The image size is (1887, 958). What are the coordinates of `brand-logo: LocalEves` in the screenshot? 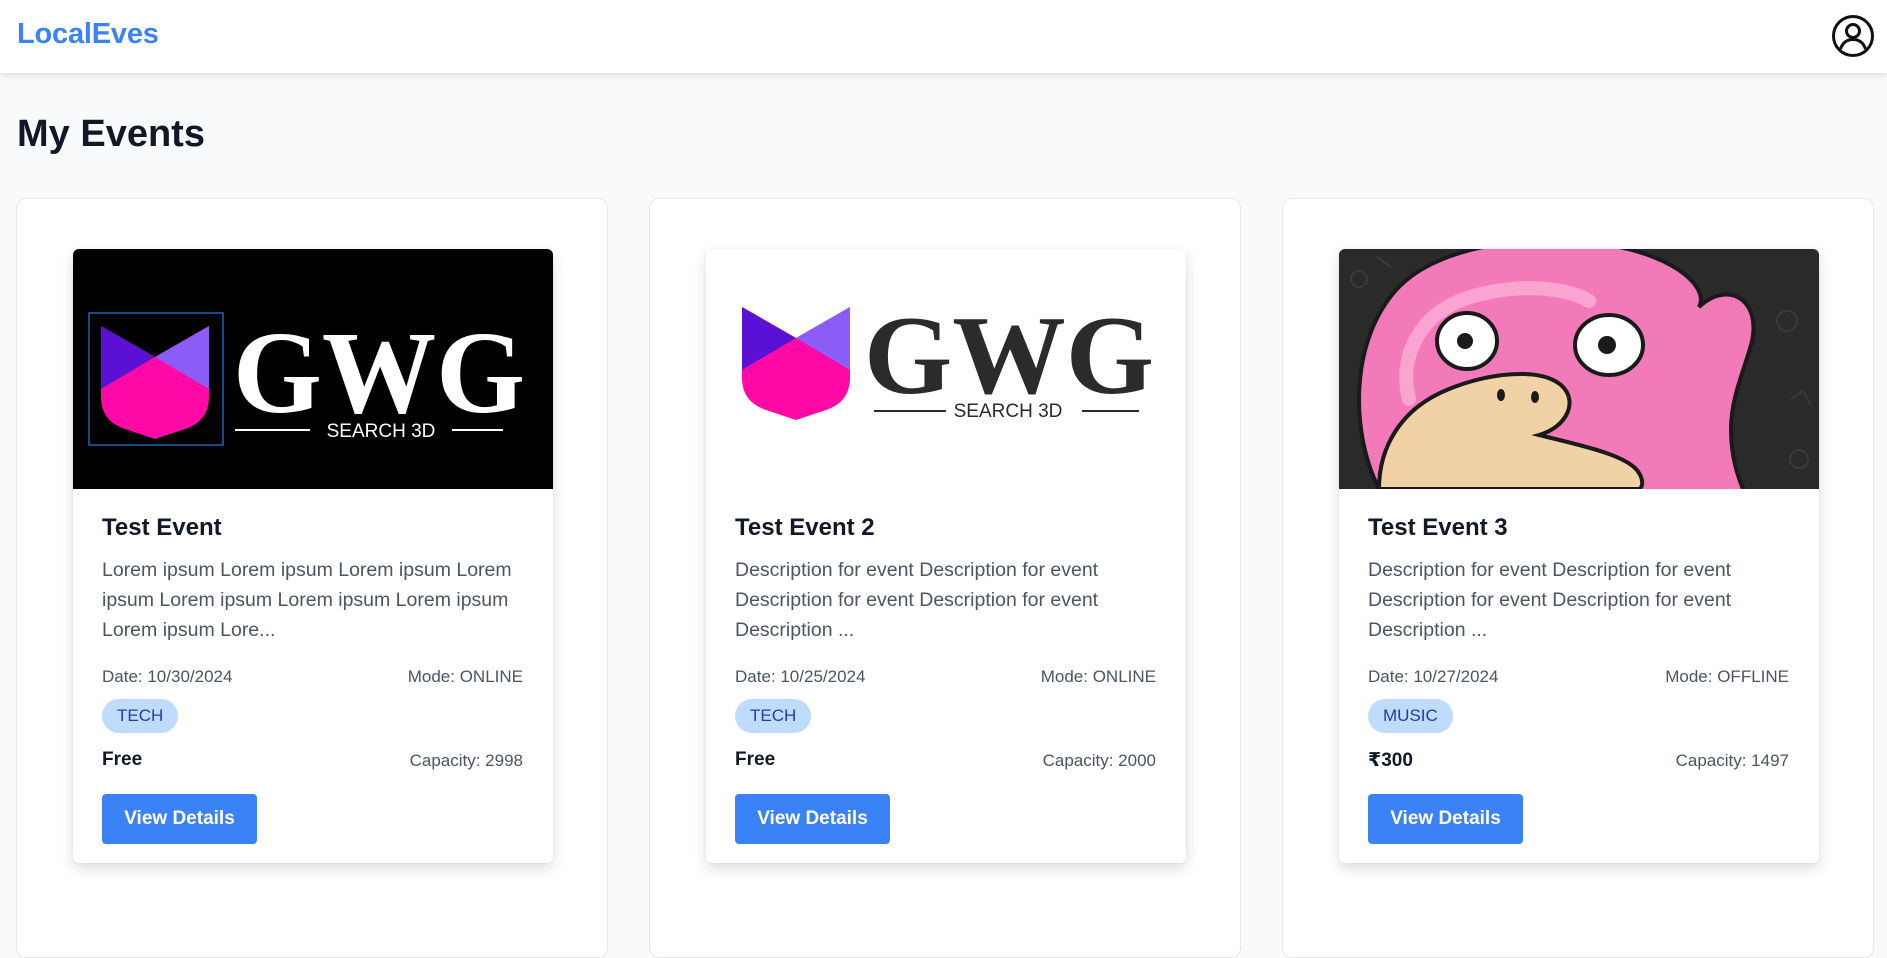 It's located at (88, 34).